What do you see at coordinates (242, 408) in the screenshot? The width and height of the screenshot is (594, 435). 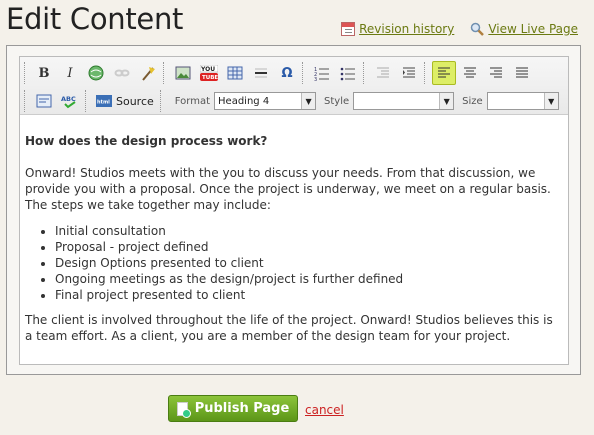 I see `publish-page-label: Publish Page` at bounding box center [242, 408].